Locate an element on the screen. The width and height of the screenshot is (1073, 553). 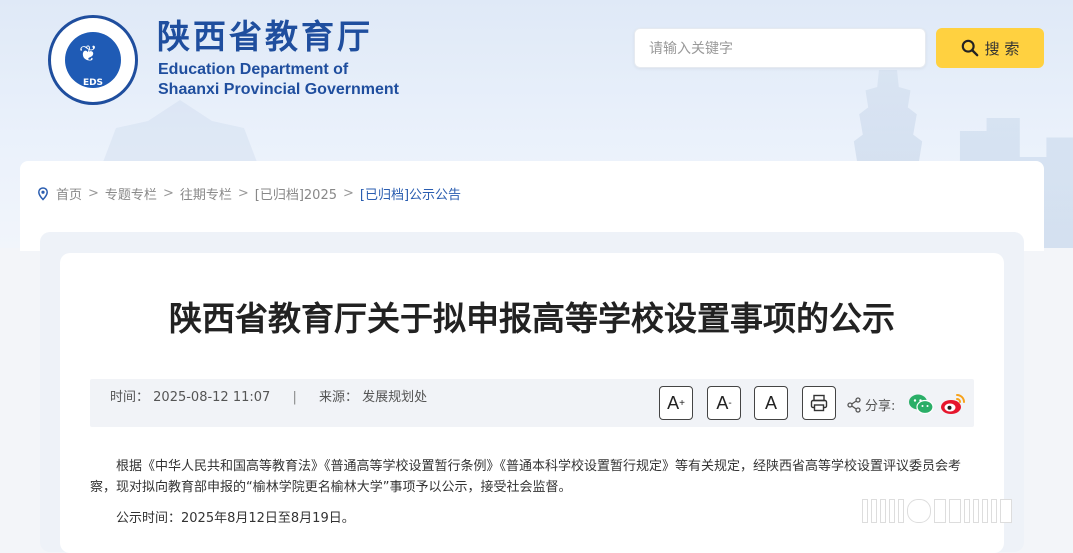
printer-icon is located at coordinates (819, 403).